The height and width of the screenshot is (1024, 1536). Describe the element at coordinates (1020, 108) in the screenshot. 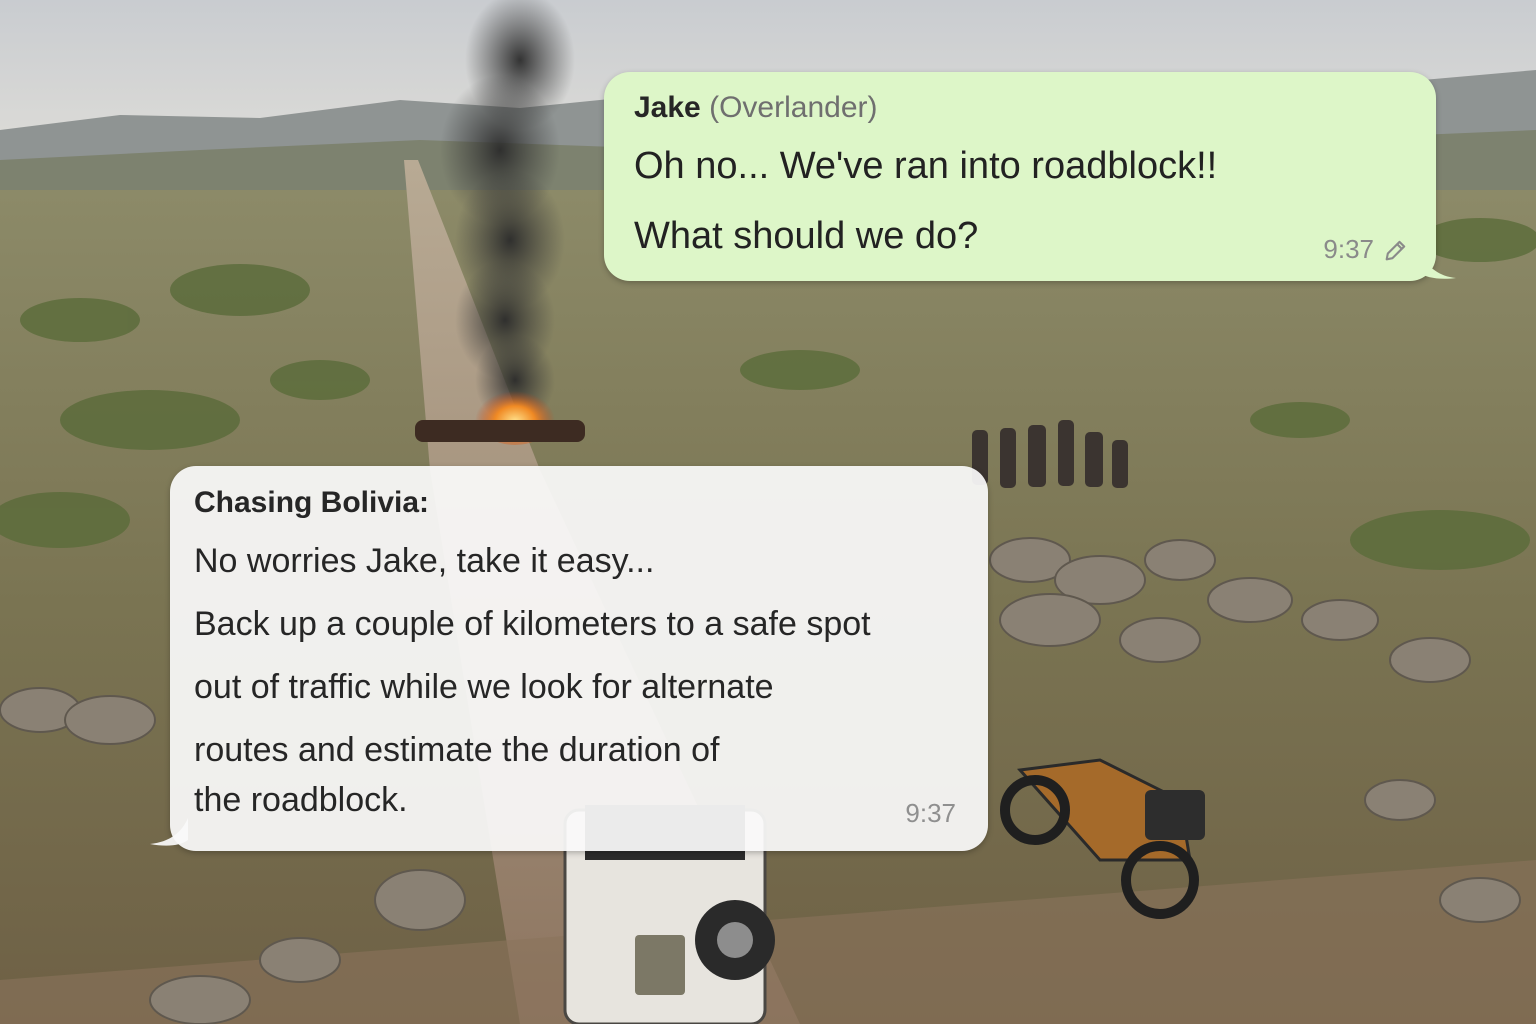

I see `sender-header: Jake (Overlander)` at that location.